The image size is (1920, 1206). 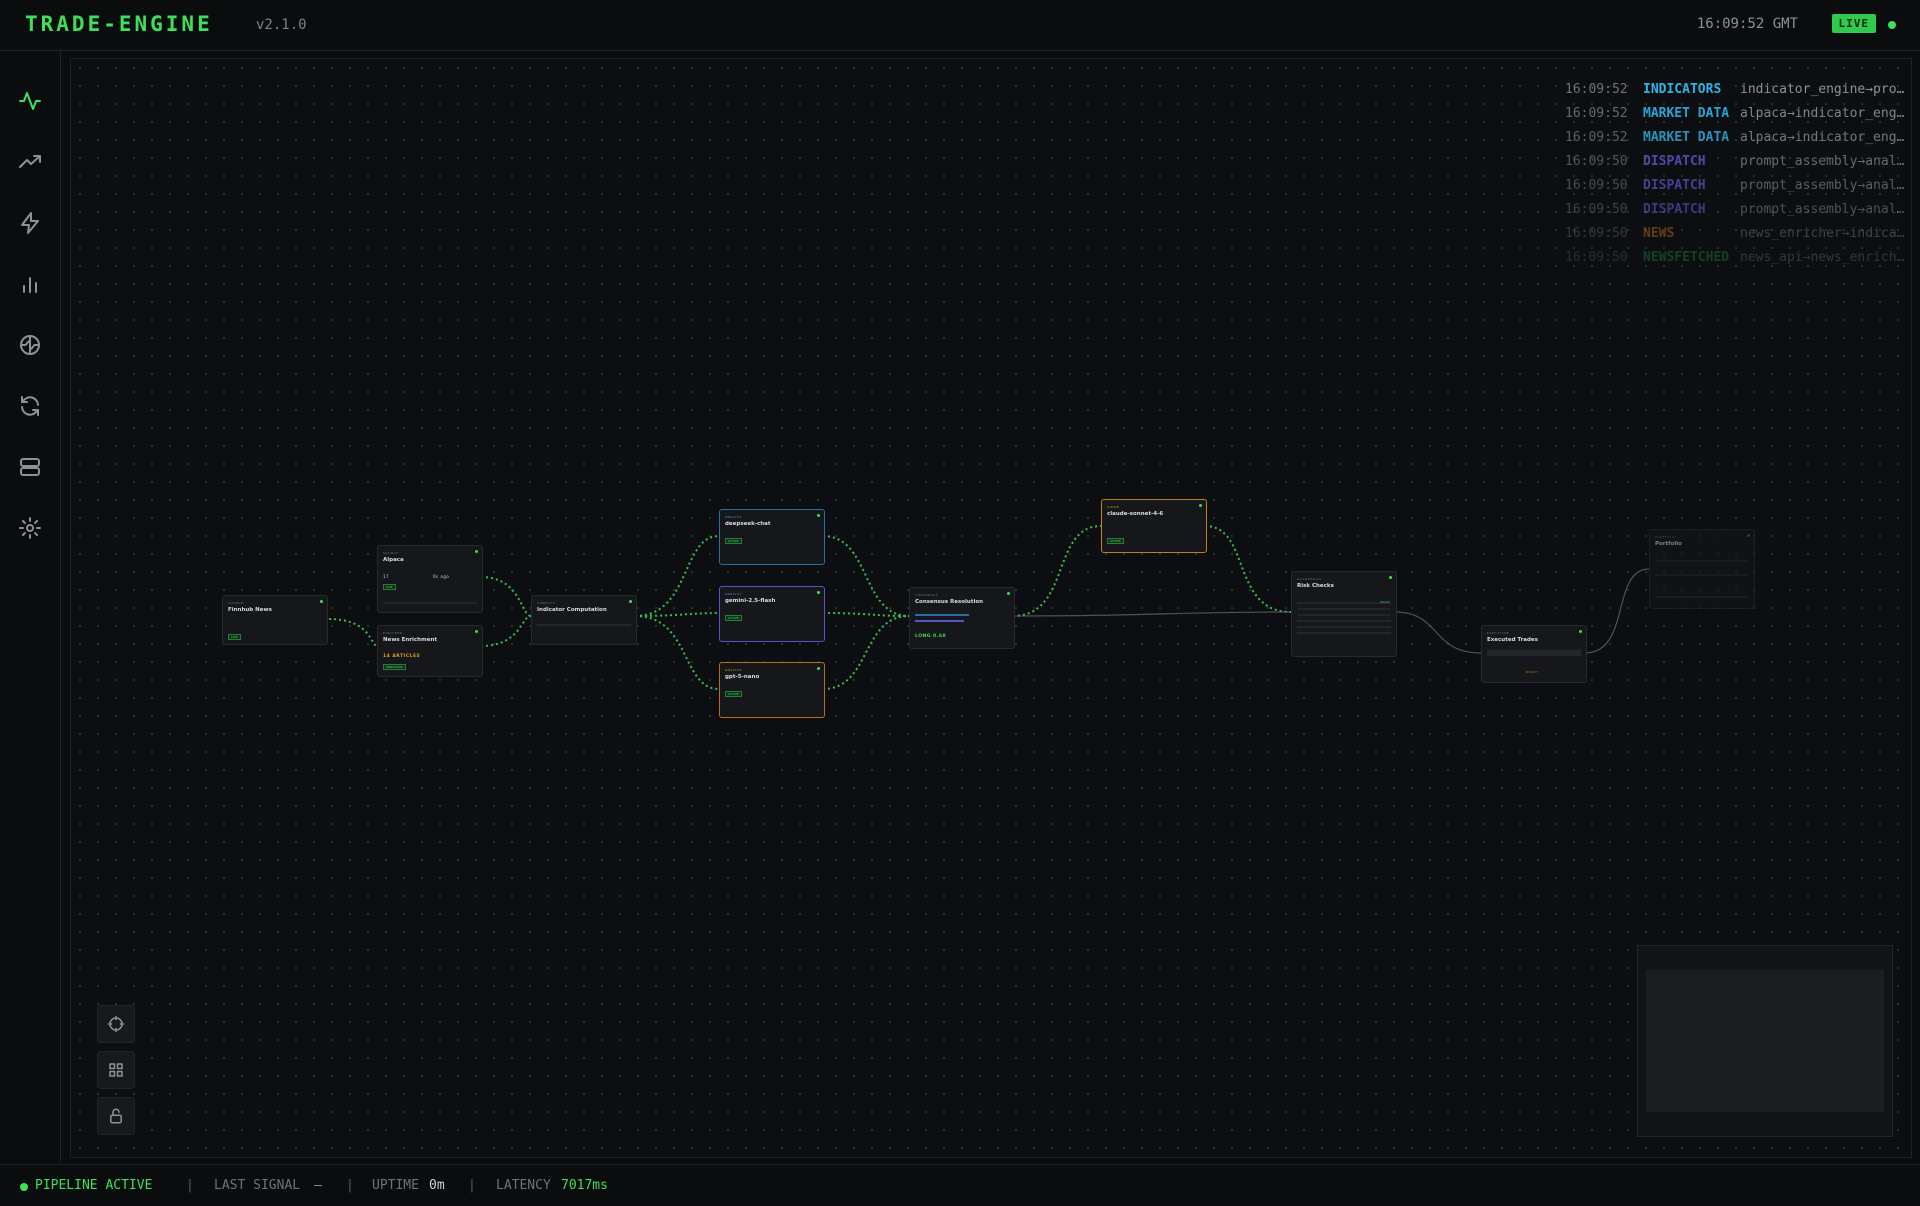 I want to click on node-risk-checks: GUARDRAILS Risk Checks PASS, so click(x=1344, y=614).